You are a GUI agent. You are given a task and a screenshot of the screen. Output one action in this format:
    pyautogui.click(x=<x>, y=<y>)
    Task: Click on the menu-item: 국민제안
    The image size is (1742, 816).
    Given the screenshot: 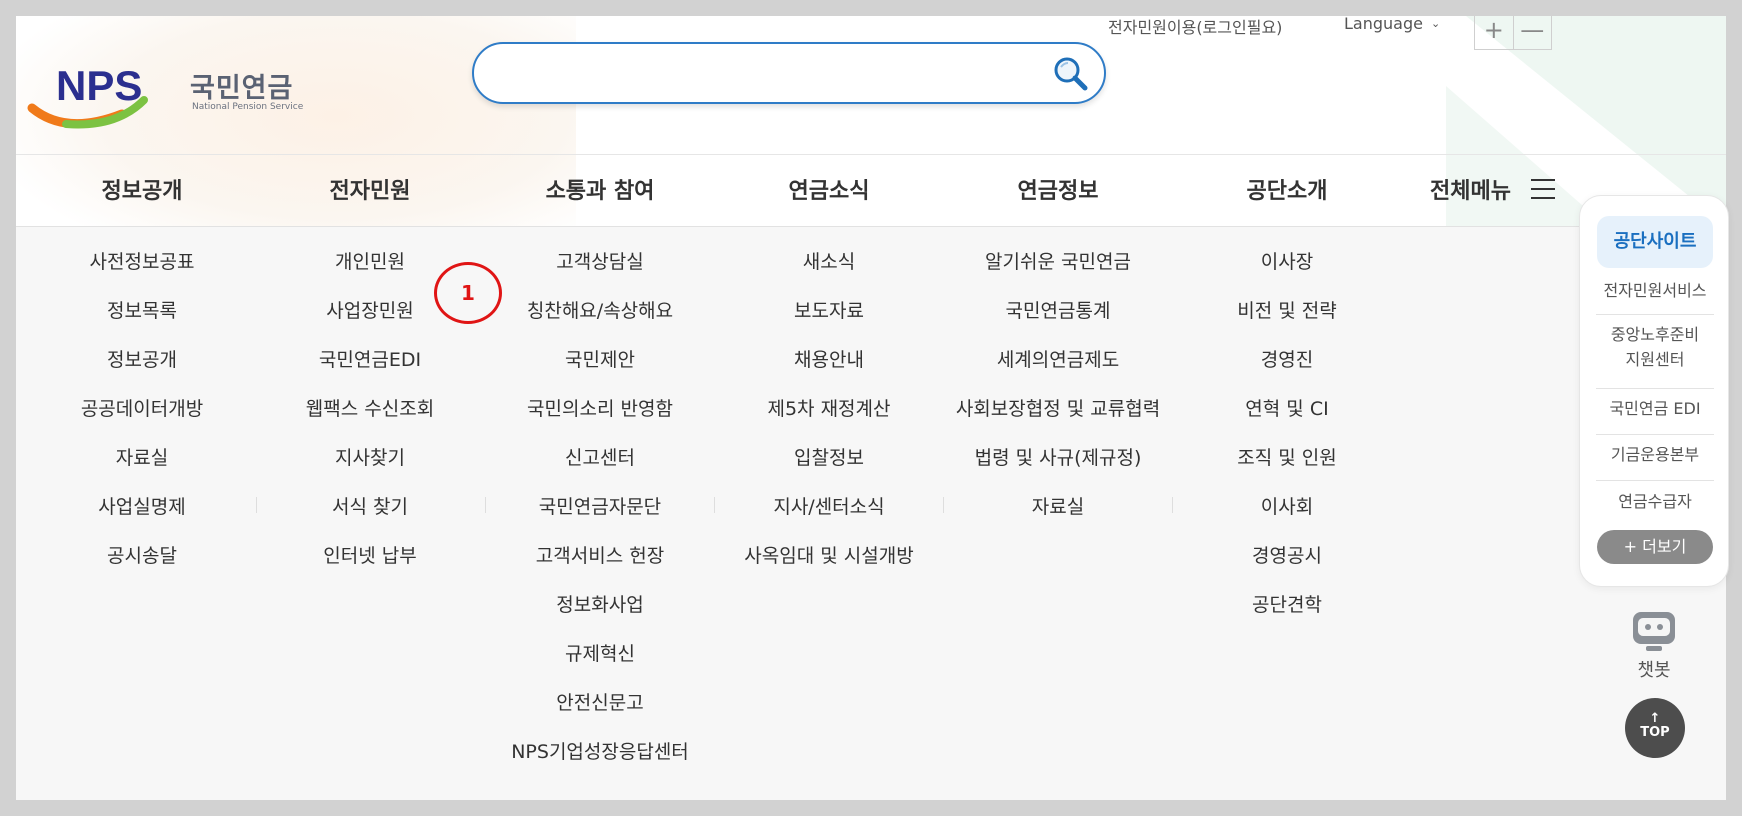 What is the action you would take?
    pyautogui.click(x=600, y=369)
    